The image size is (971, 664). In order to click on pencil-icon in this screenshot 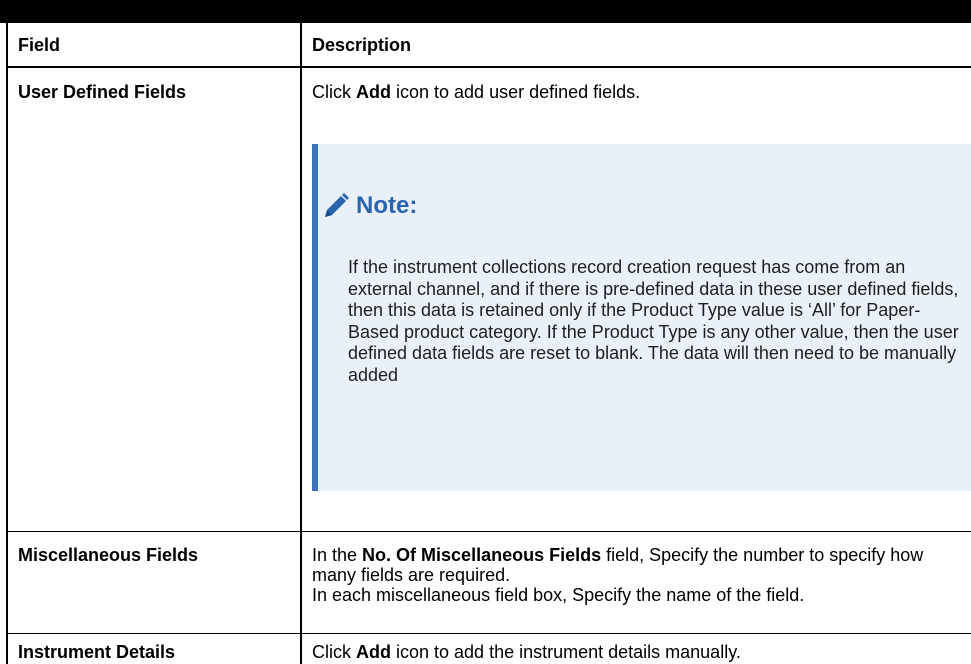, I will do `click(337, 205)`.